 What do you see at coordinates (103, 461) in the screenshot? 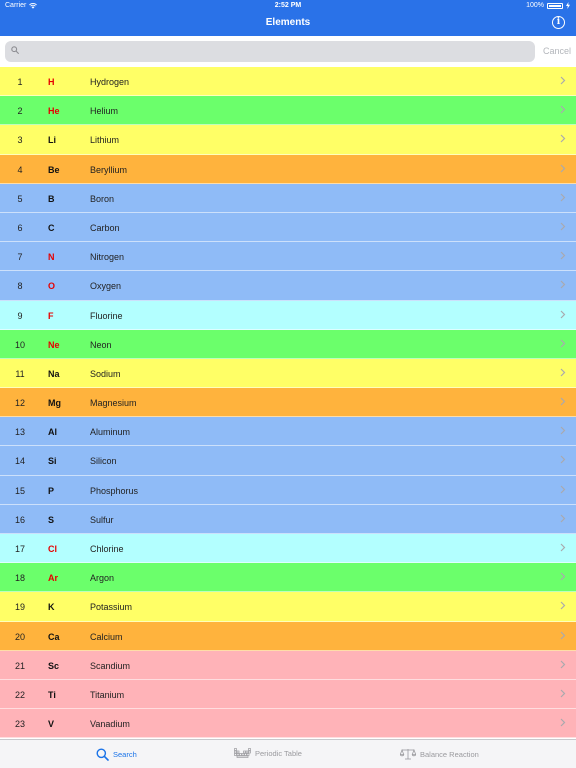
I see `element-name: Silicon` at bounding box center [103, 461].